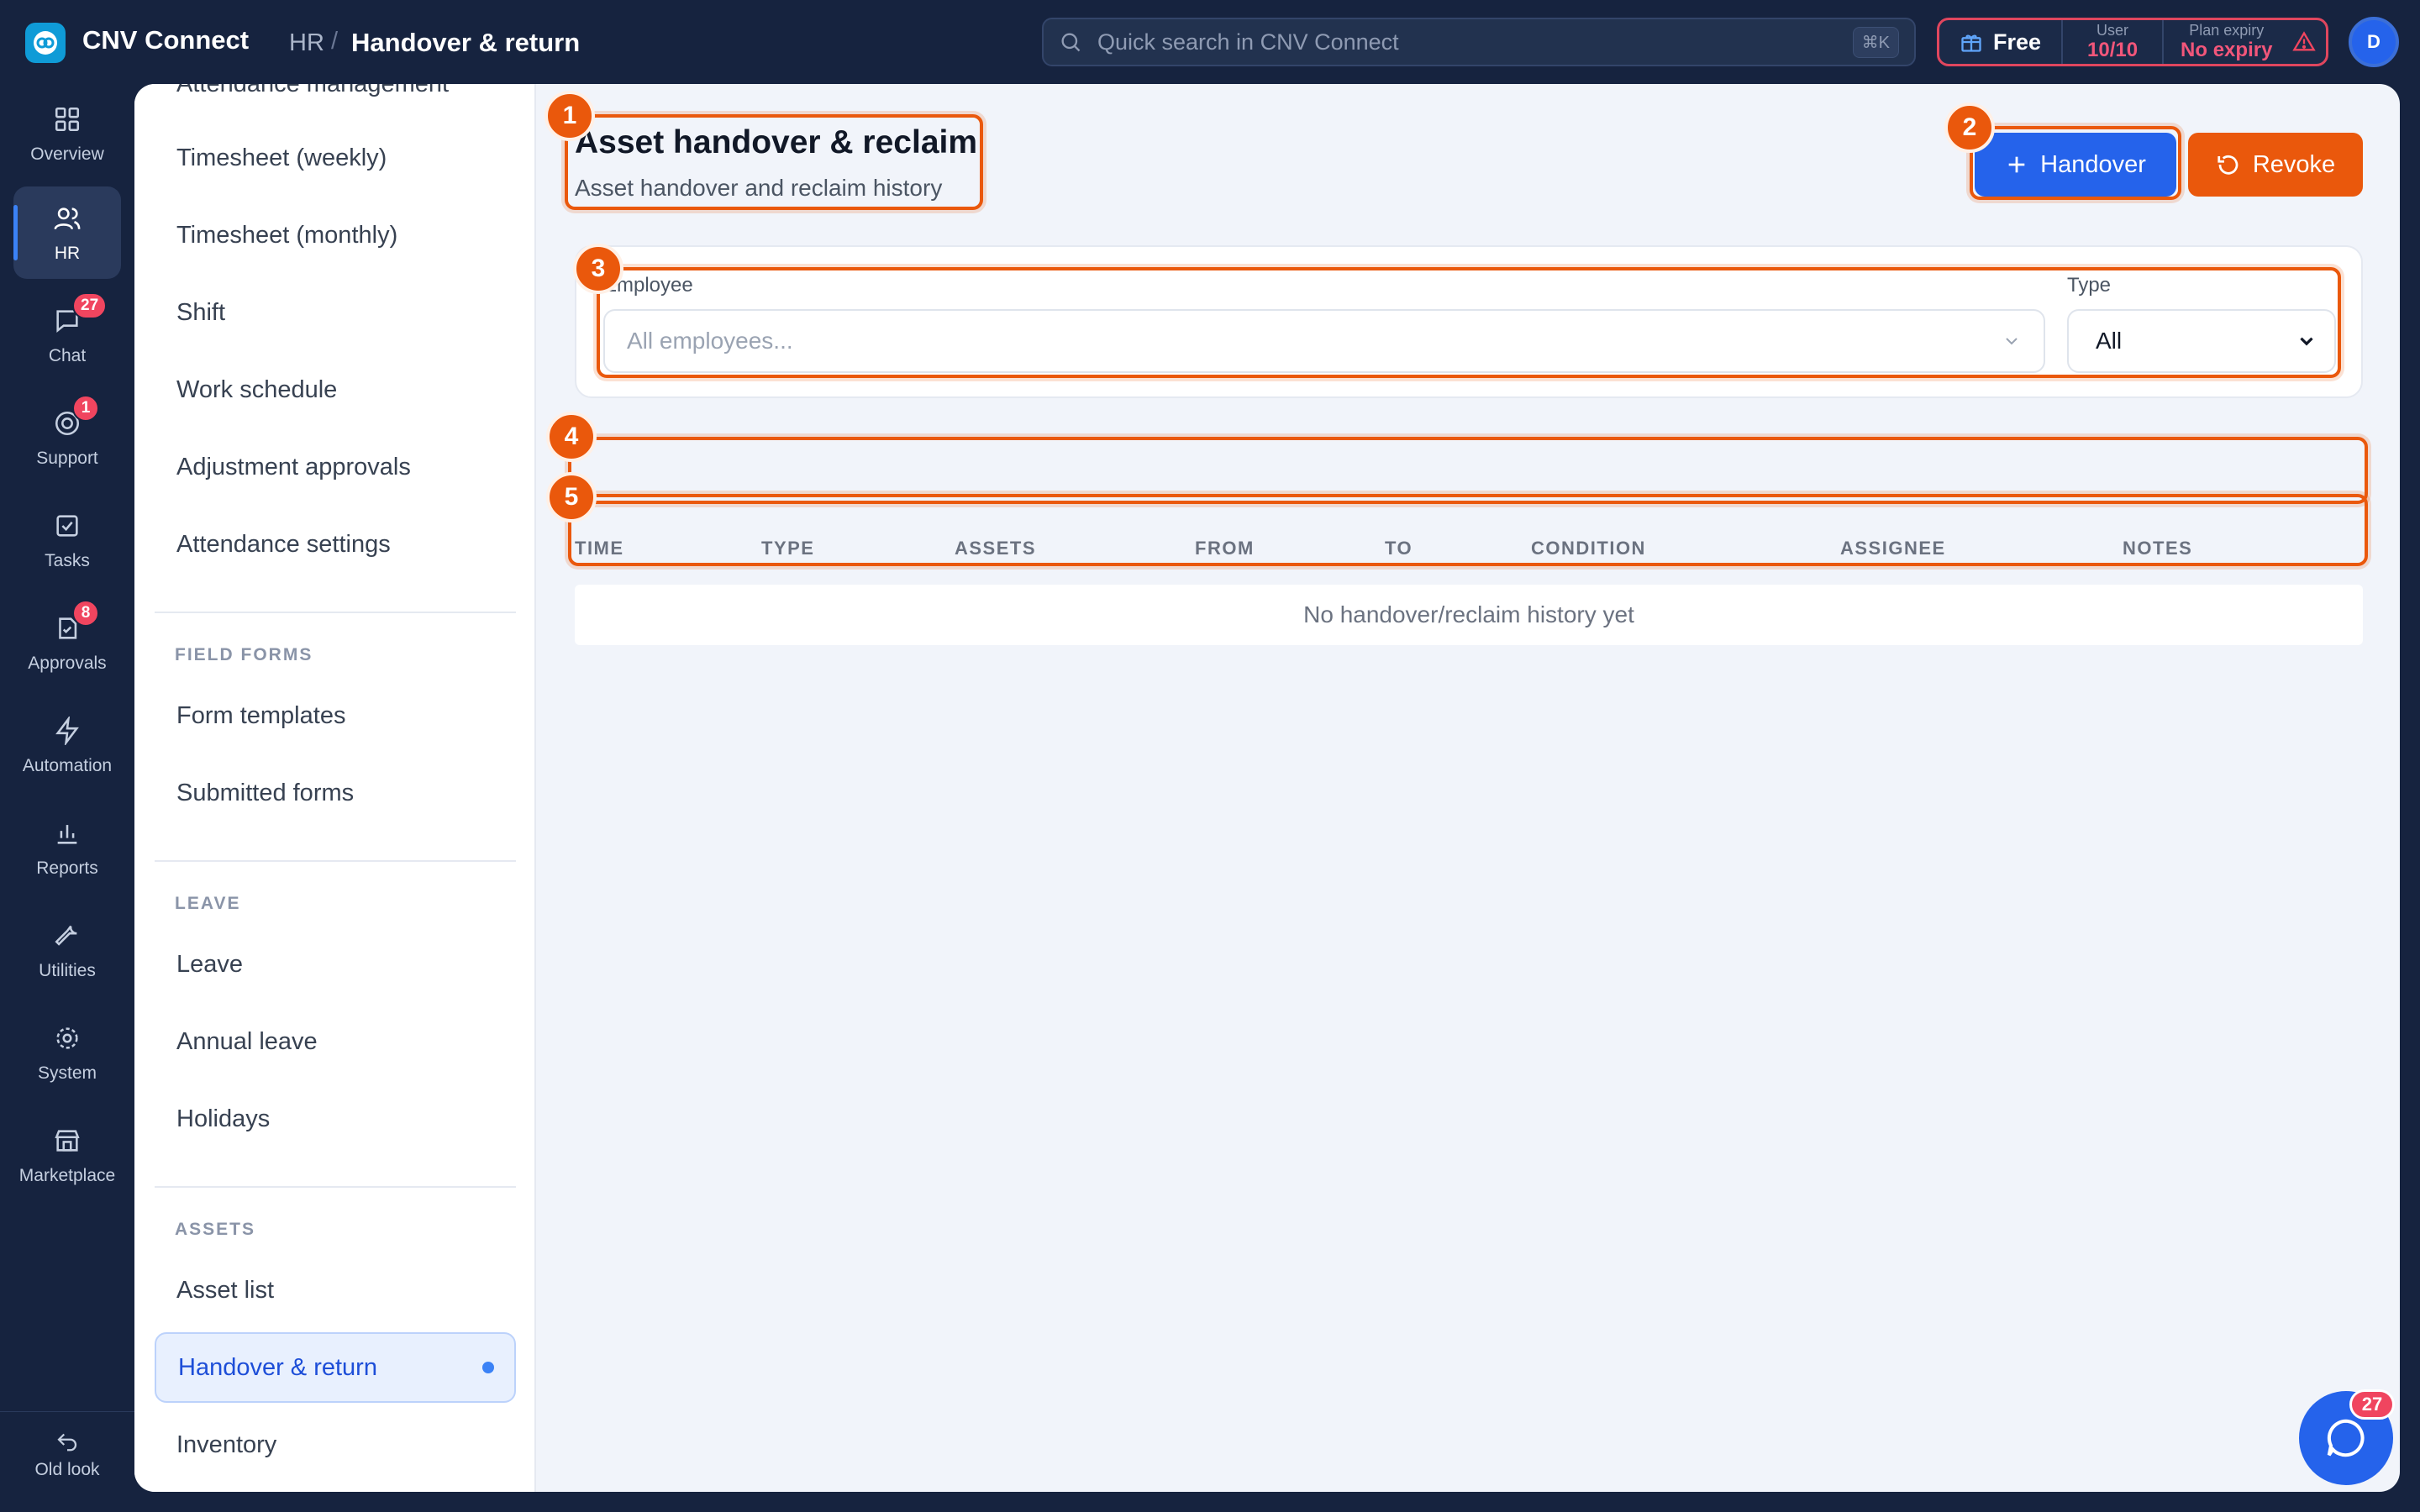  I want to click on rail-item-support: 1 Support, so click(67, 437).